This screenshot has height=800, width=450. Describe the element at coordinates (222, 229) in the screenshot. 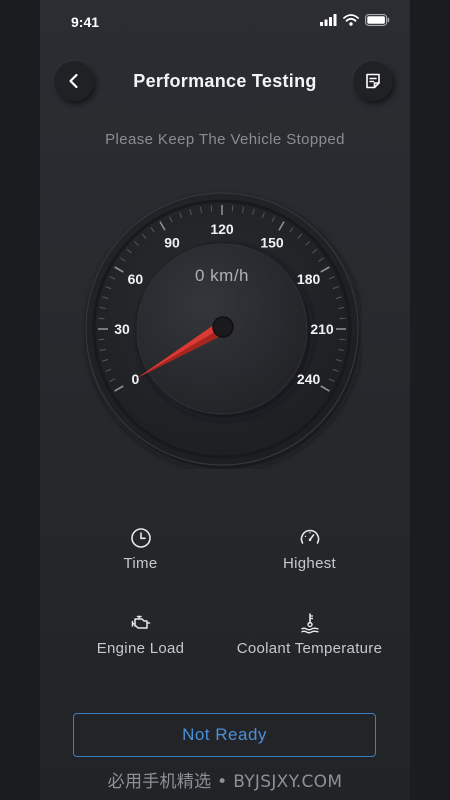

I see `gauge-tick-label: 120` at that location.